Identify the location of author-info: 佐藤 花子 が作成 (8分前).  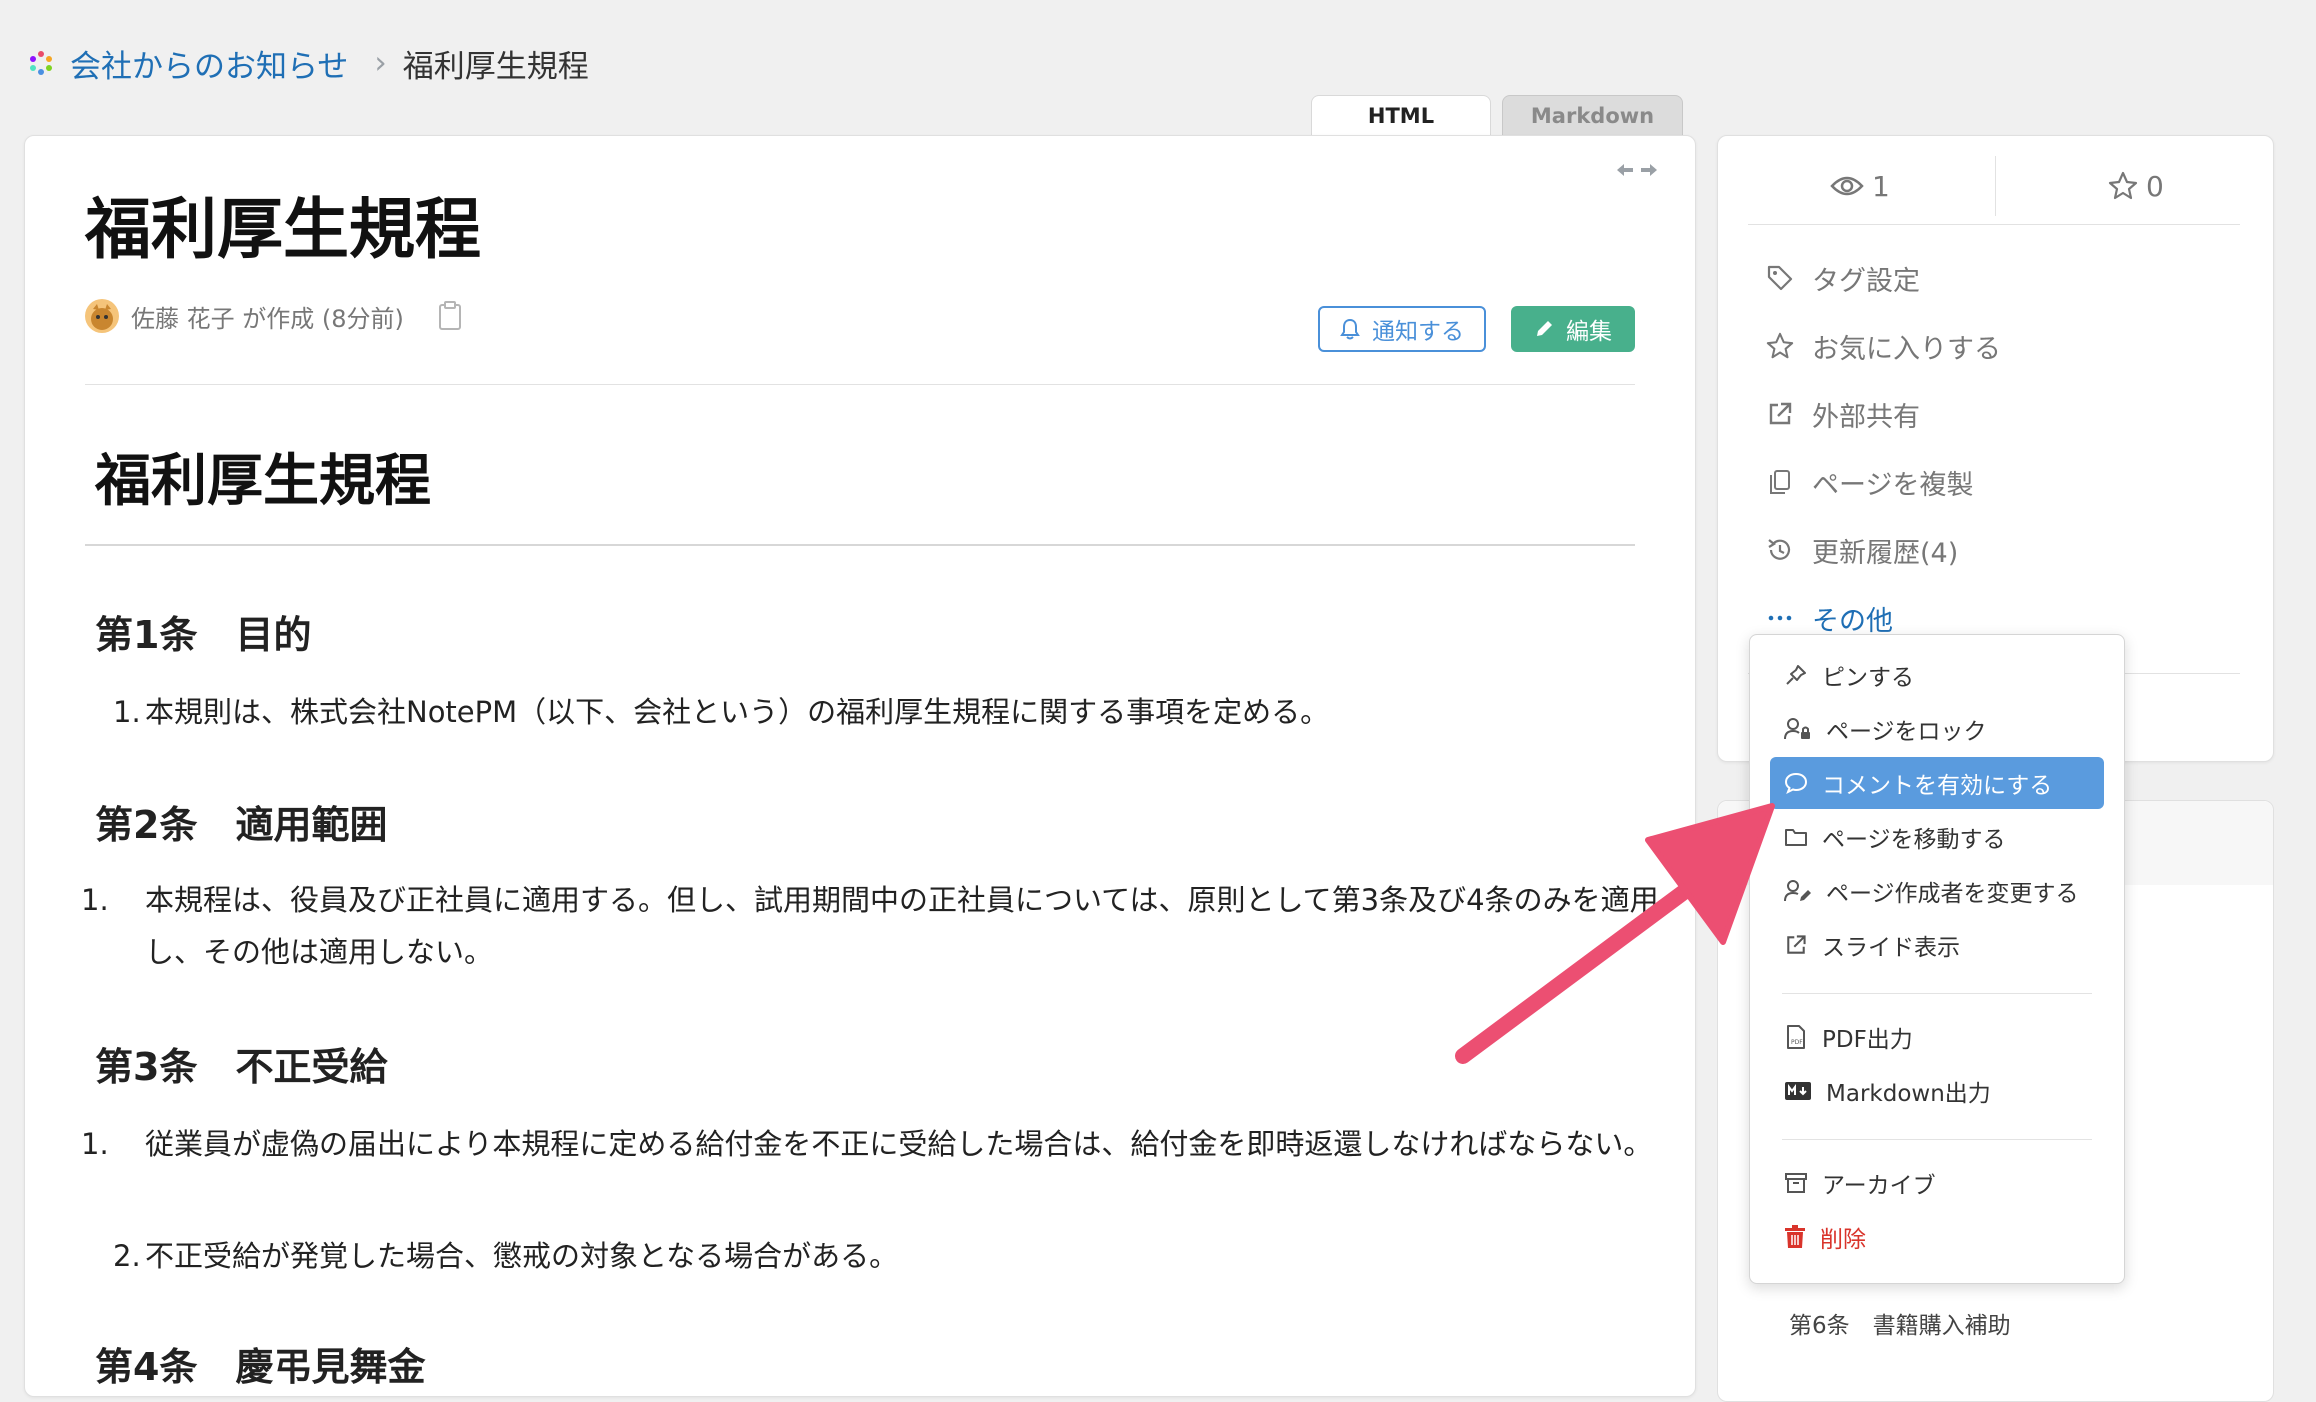
(273, 316).